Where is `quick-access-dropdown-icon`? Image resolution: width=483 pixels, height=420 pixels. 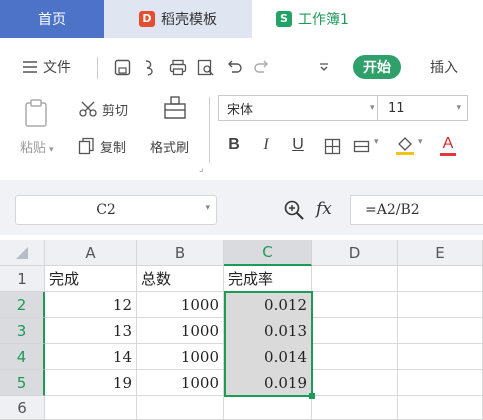 quick-access-dropdown-icon is located at coordinates (324, 67).